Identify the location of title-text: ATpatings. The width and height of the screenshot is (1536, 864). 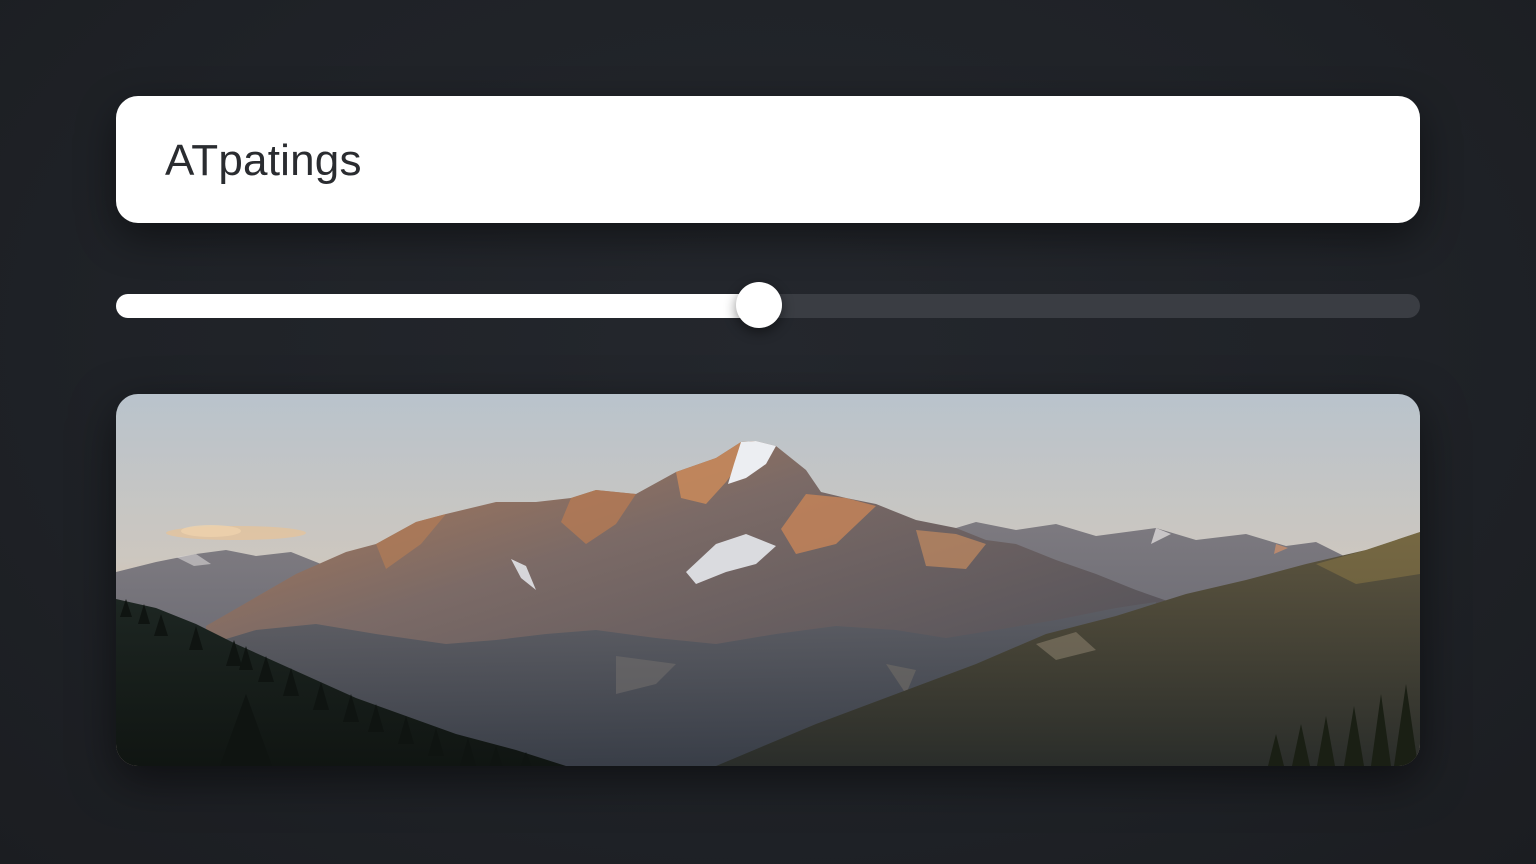
(263, 160).